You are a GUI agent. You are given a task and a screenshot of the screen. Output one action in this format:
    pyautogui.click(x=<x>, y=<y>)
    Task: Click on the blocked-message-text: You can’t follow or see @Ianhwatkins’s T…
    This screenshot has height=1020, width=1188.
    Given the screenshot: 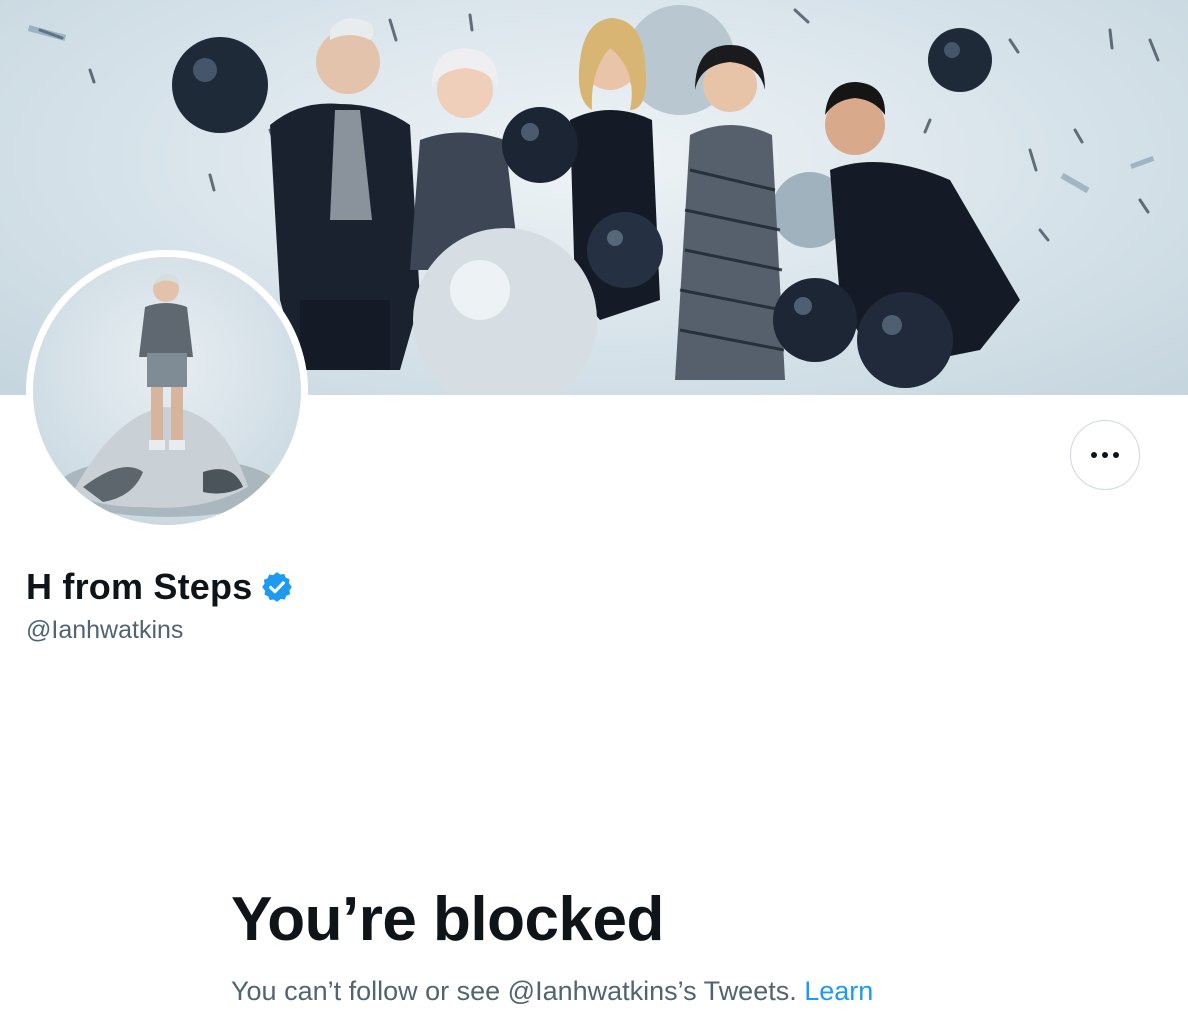 What is the action you would take?
    pyautogui.click(x=514, y=991)
    